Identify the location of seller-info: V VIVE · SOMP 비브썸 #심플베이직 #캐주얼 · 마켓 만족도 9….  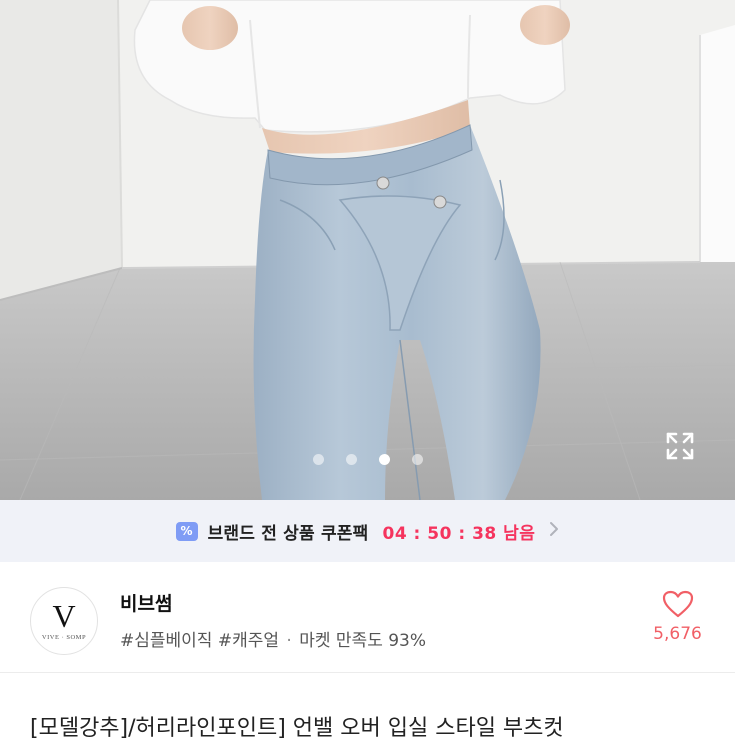
(367, 617).